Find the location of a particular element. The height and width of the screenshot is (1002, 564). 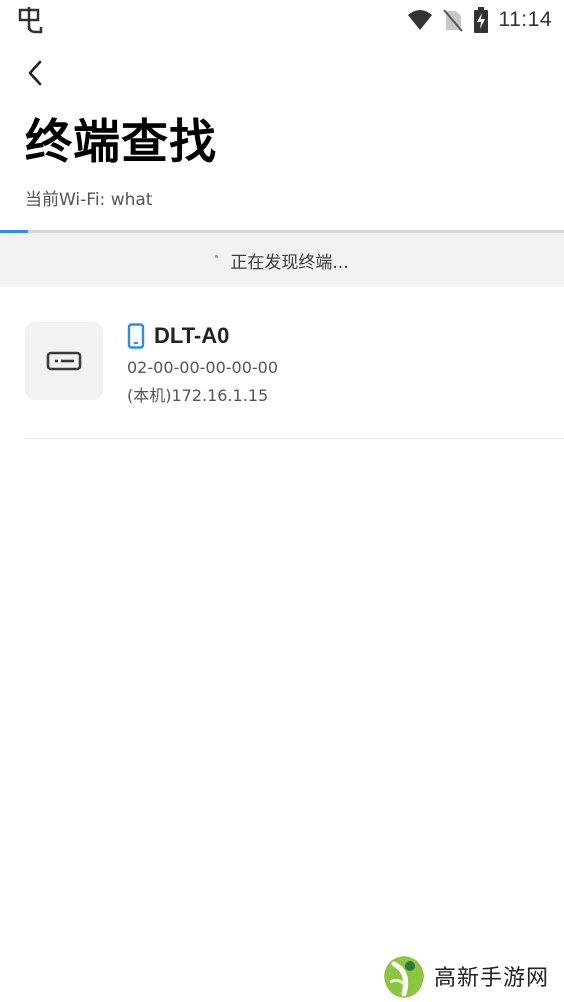

no-sim-icon is located at coordinates (452, 20).